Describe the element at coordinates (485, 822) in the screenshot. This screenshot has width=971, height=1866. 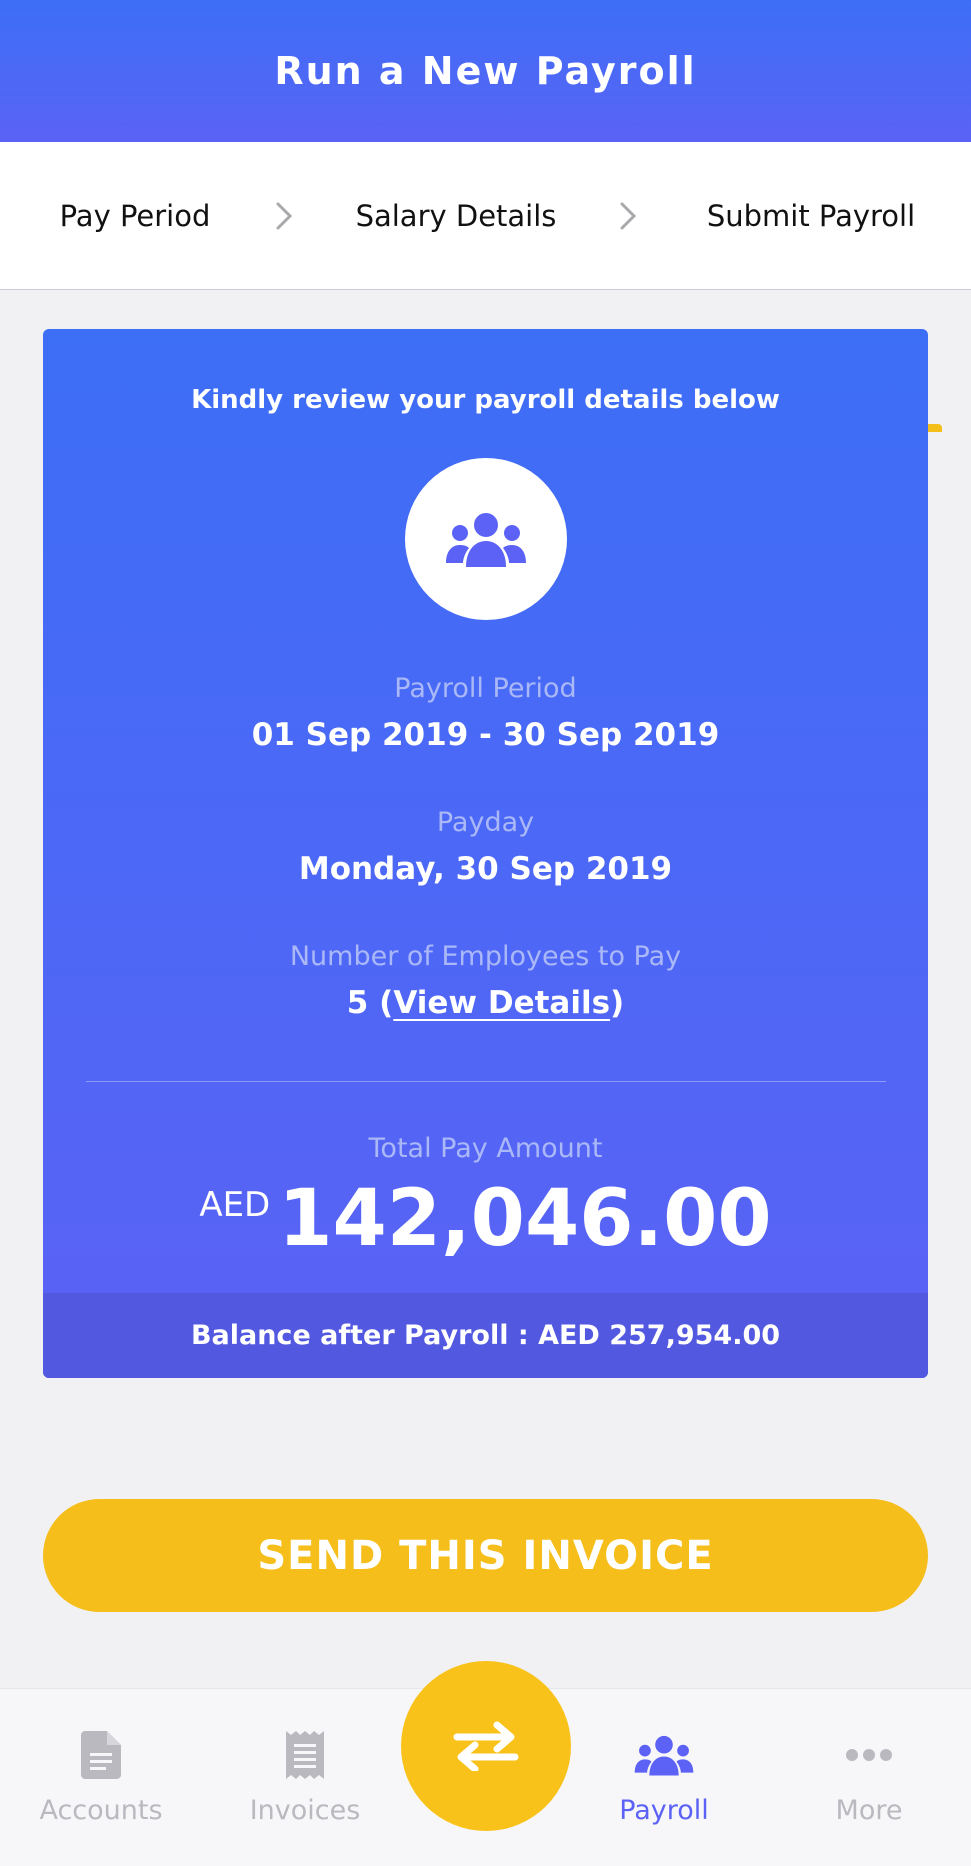
I see `payday-label: Payday` at that location.